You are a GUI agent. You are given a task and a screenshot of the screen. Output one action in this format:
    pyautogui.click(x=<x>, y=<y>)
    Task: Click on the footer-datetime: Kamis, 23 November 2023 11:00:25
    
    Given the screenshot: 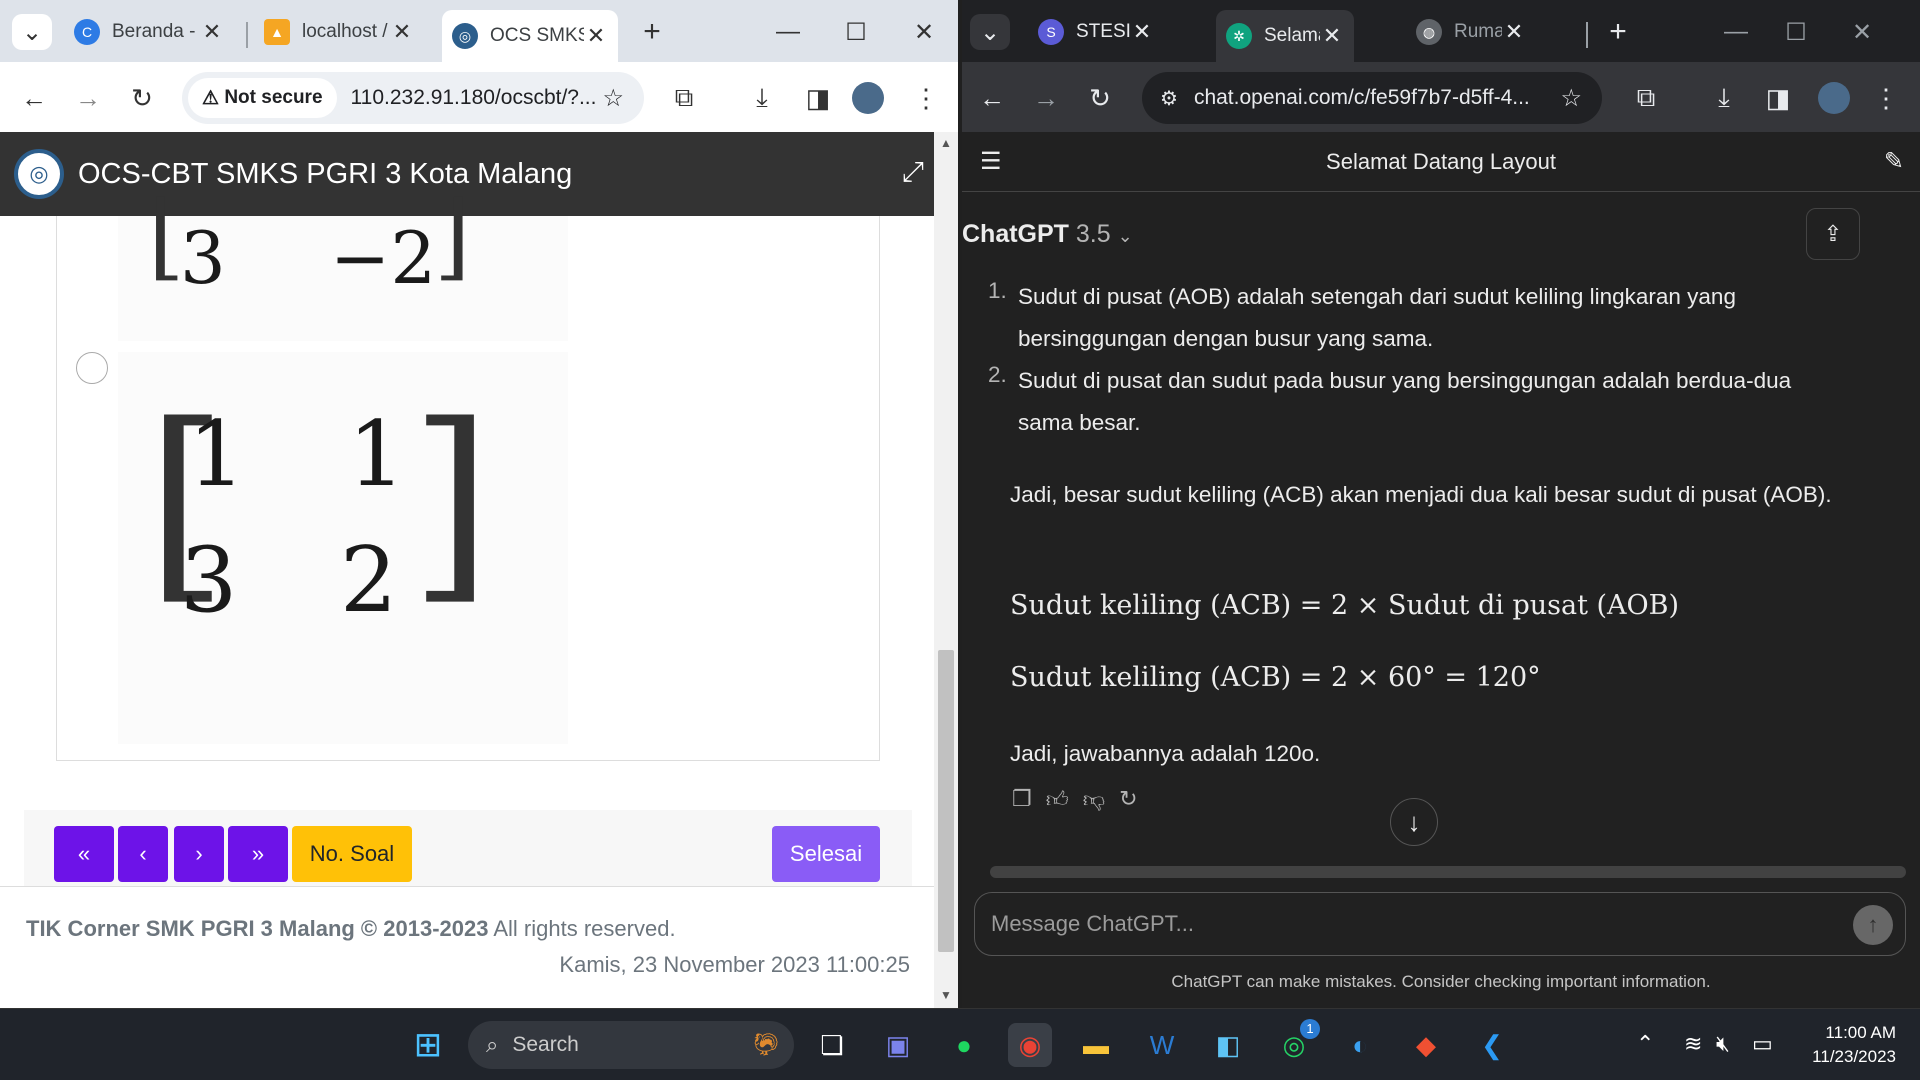 What is the action you would take?
    pyautogui.click(x=734, y=964)
    